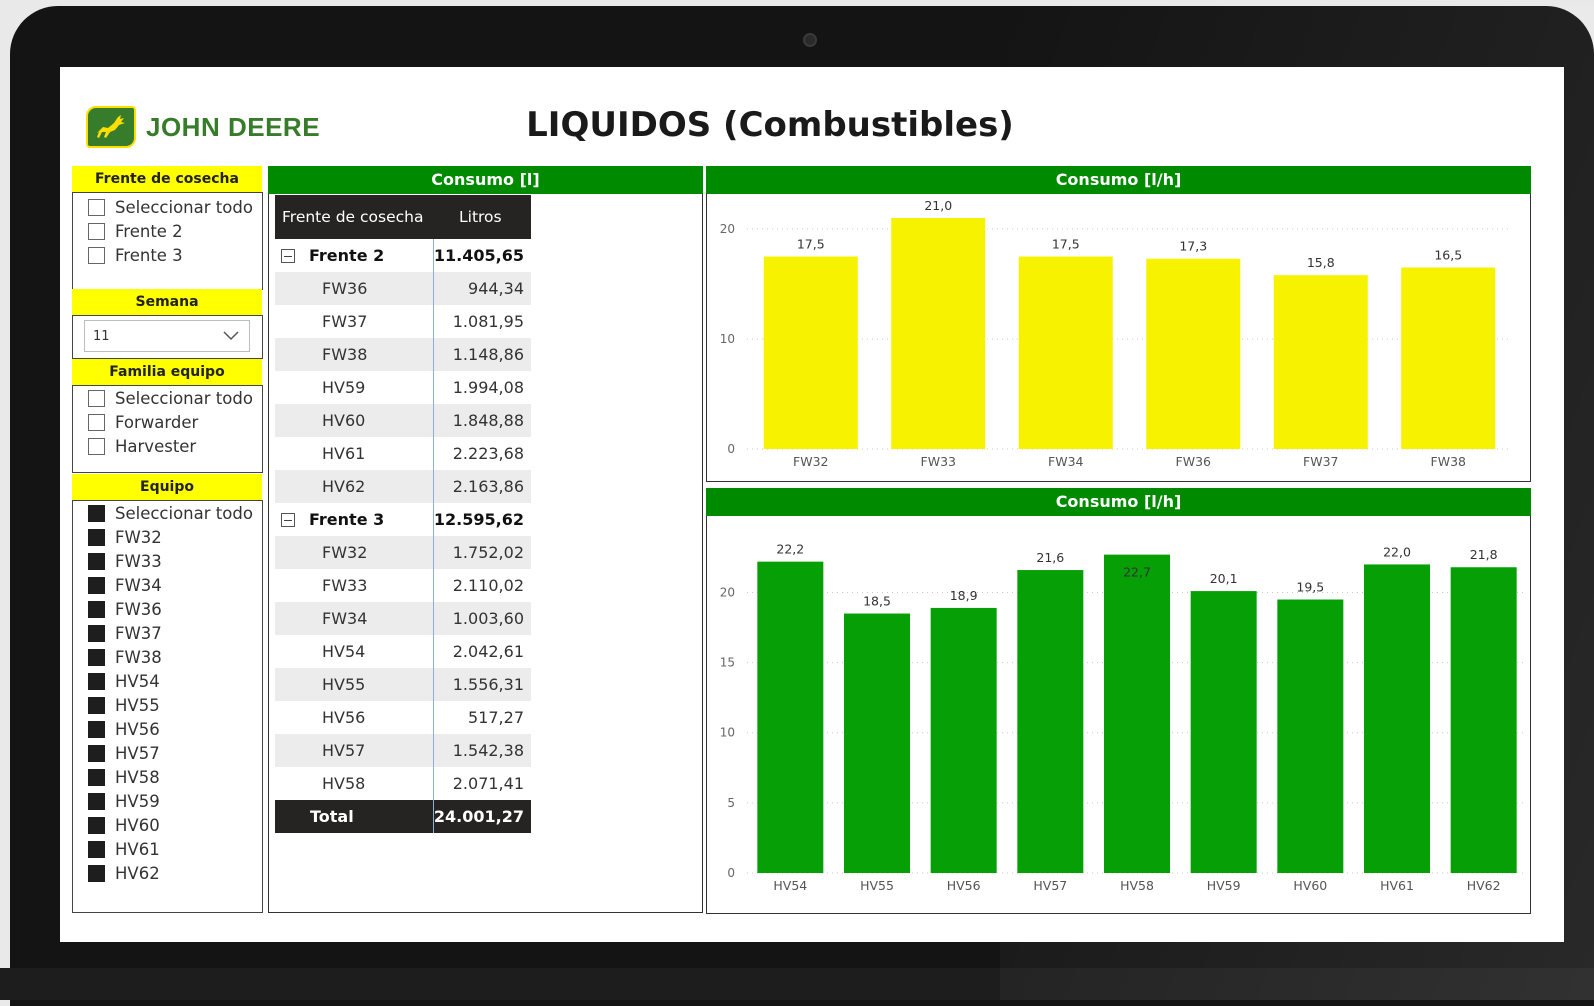  I want to click on equipo-option: FW34, so click(167, 585).